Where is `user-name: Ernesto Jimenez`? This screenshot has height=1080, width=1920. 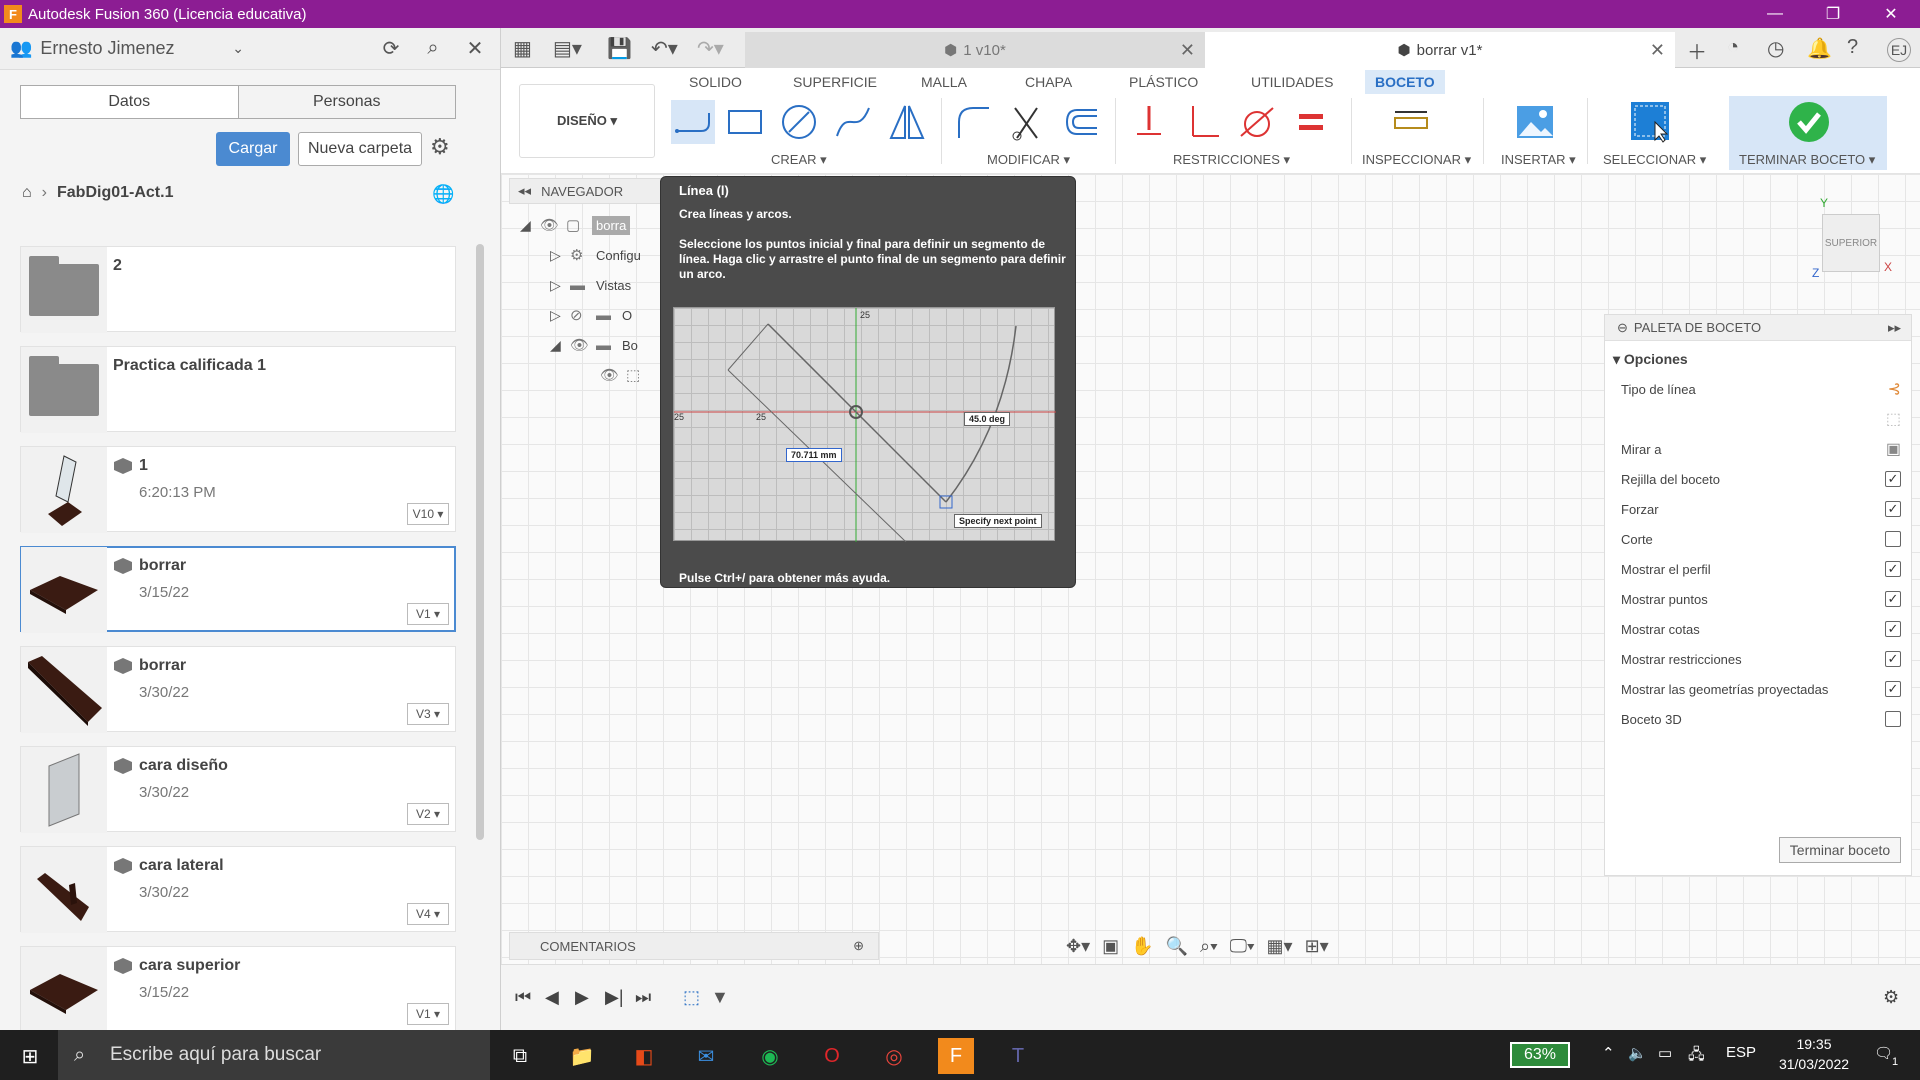 user-name: Ernesto Jimenez is located at coordinates (136, 48).